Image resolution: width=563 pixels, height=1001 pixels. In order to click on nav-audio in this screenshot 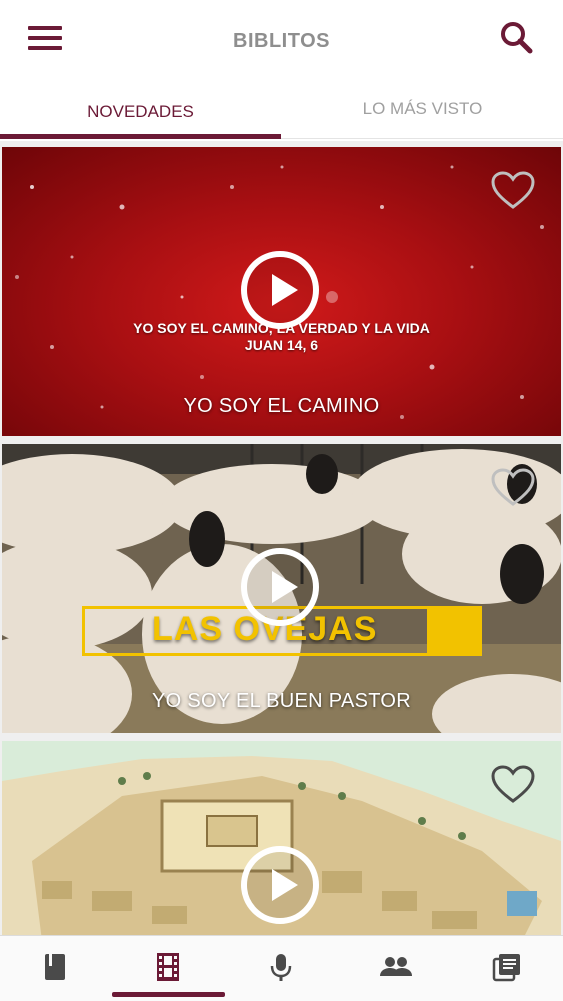, I will do `click(281, 968)`.